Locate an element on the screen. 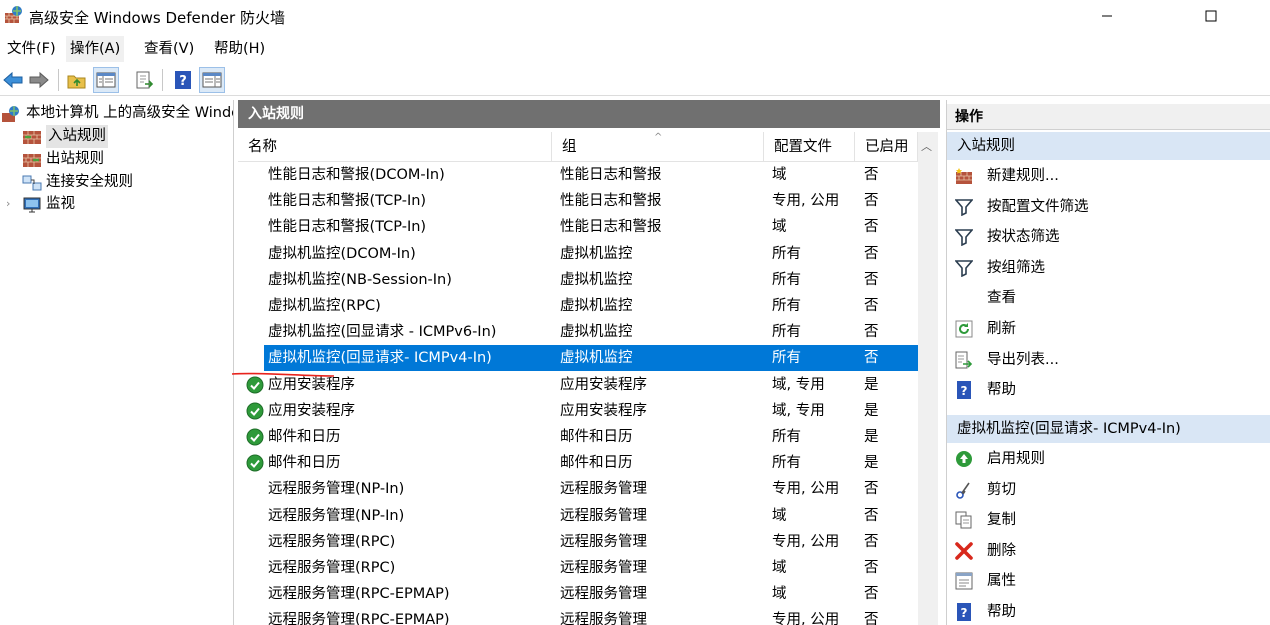 This screenshot has width=1270, height=625. rule-row: 性能日志和警报(TCP-In) 性能日志和警报 专用, 公用 否 is located at coordinates (582, 201).